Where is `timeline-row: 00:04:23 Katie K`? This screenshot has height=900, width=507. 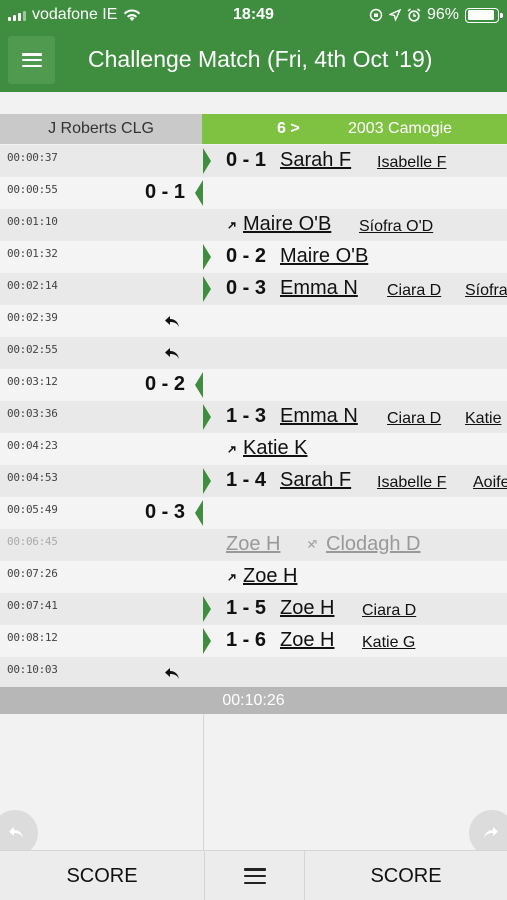
timeline-row: 00:04:23 Katie K is located at coordinates (253, 449).